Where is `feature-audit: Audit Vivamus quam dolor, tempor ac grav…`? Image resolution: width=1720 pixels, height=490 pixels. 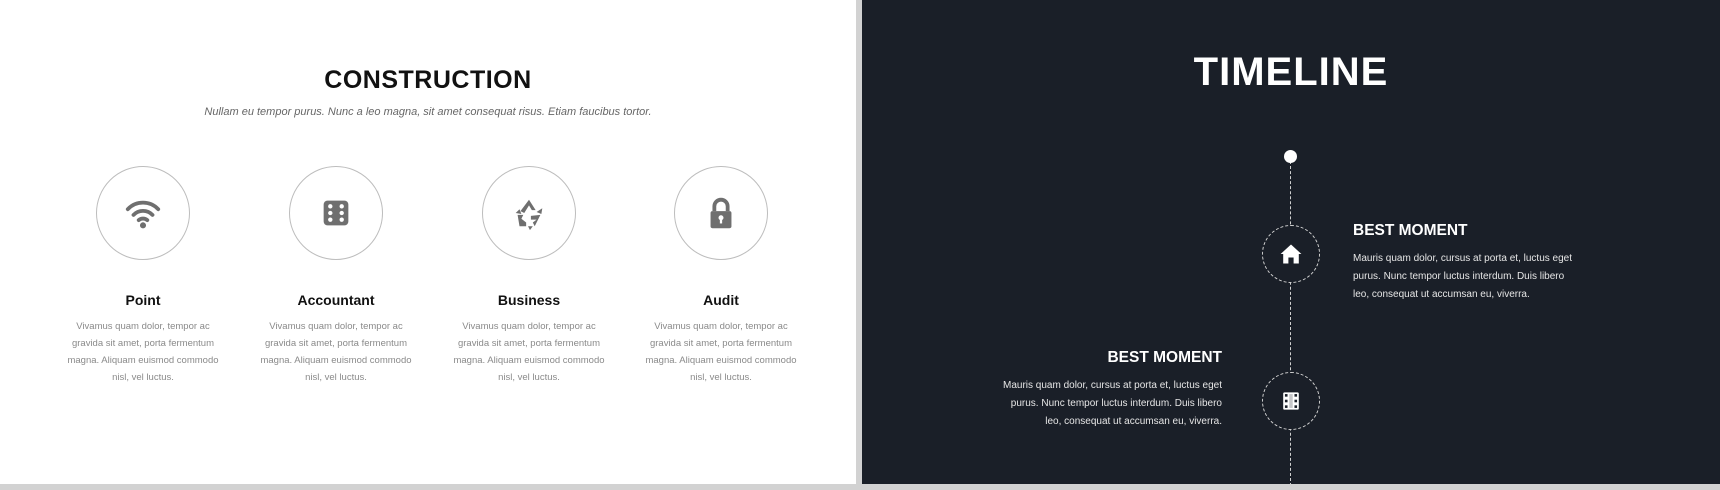 feature-audit: Audit Vivamus quam dolor, tempor ac grav… is located at coordinates (721, 276).